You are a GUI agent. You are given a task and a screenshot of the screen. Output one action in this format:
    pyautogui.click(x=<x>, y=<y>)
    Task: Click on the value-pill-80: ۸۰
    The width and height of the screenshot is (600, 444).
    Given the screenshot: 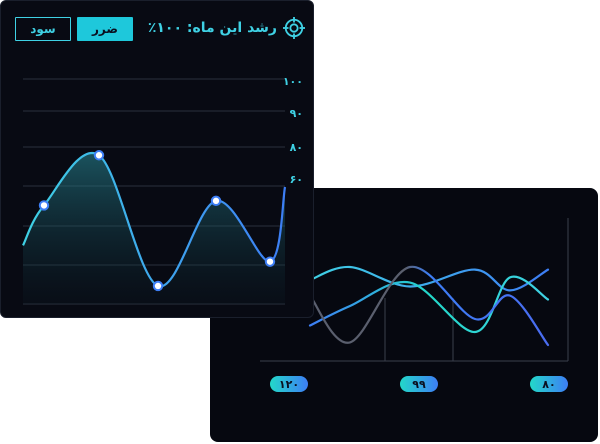 What is the action you would take?
    pyautogui.click(x=549, y=384)
    